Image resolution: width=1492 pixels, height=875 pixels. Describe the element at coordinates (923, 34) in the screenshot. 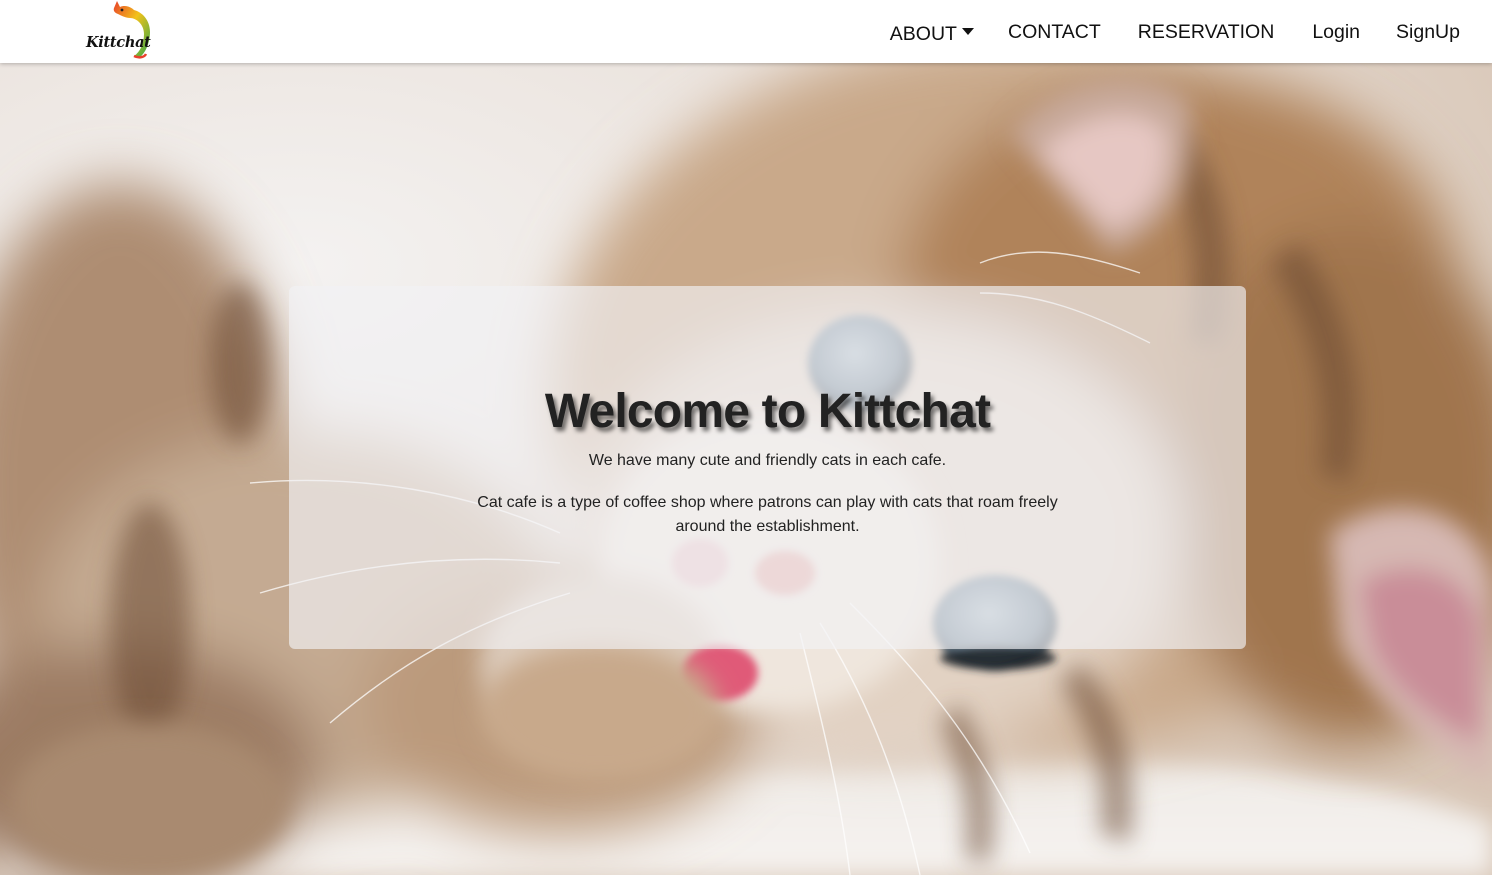

I see `nav-about-label: ABOUT` at that location.